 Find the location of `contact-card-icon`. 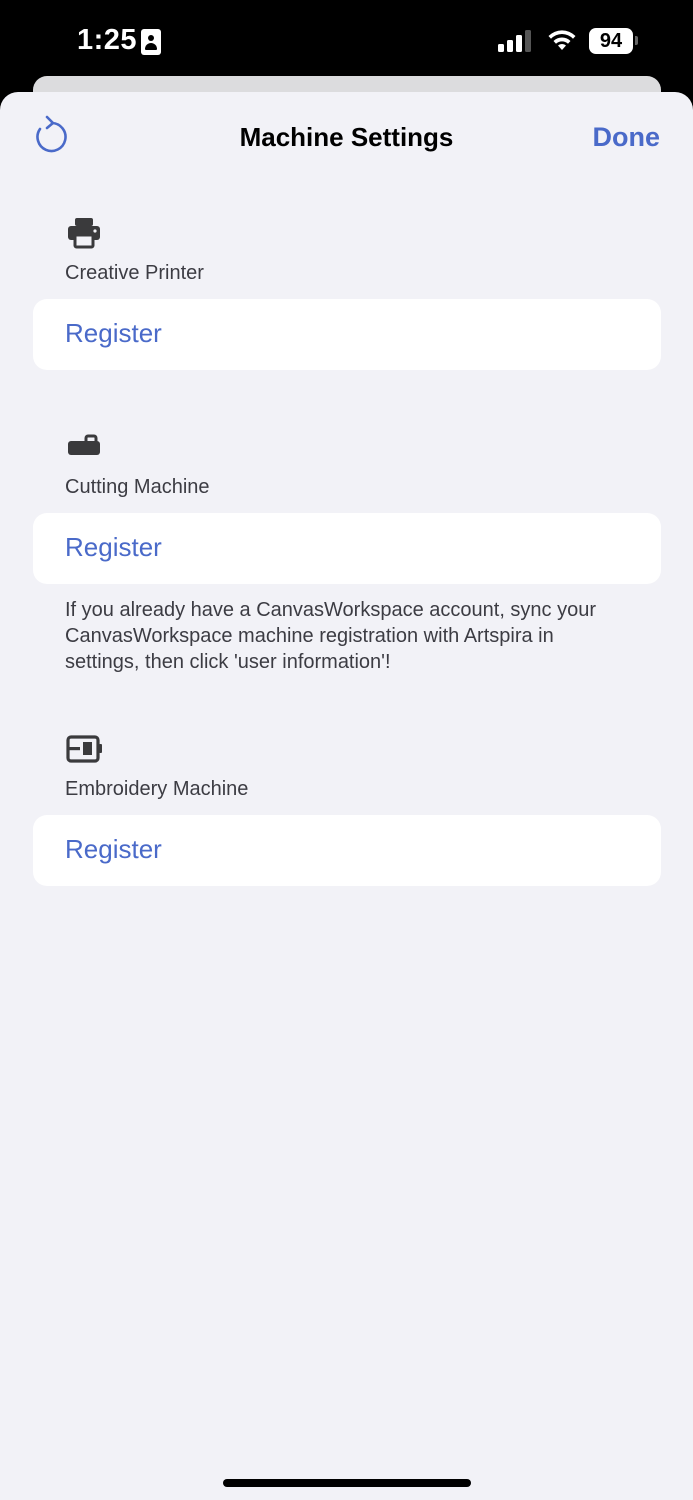

contact-card-icon is located at coordinates (151, 42).